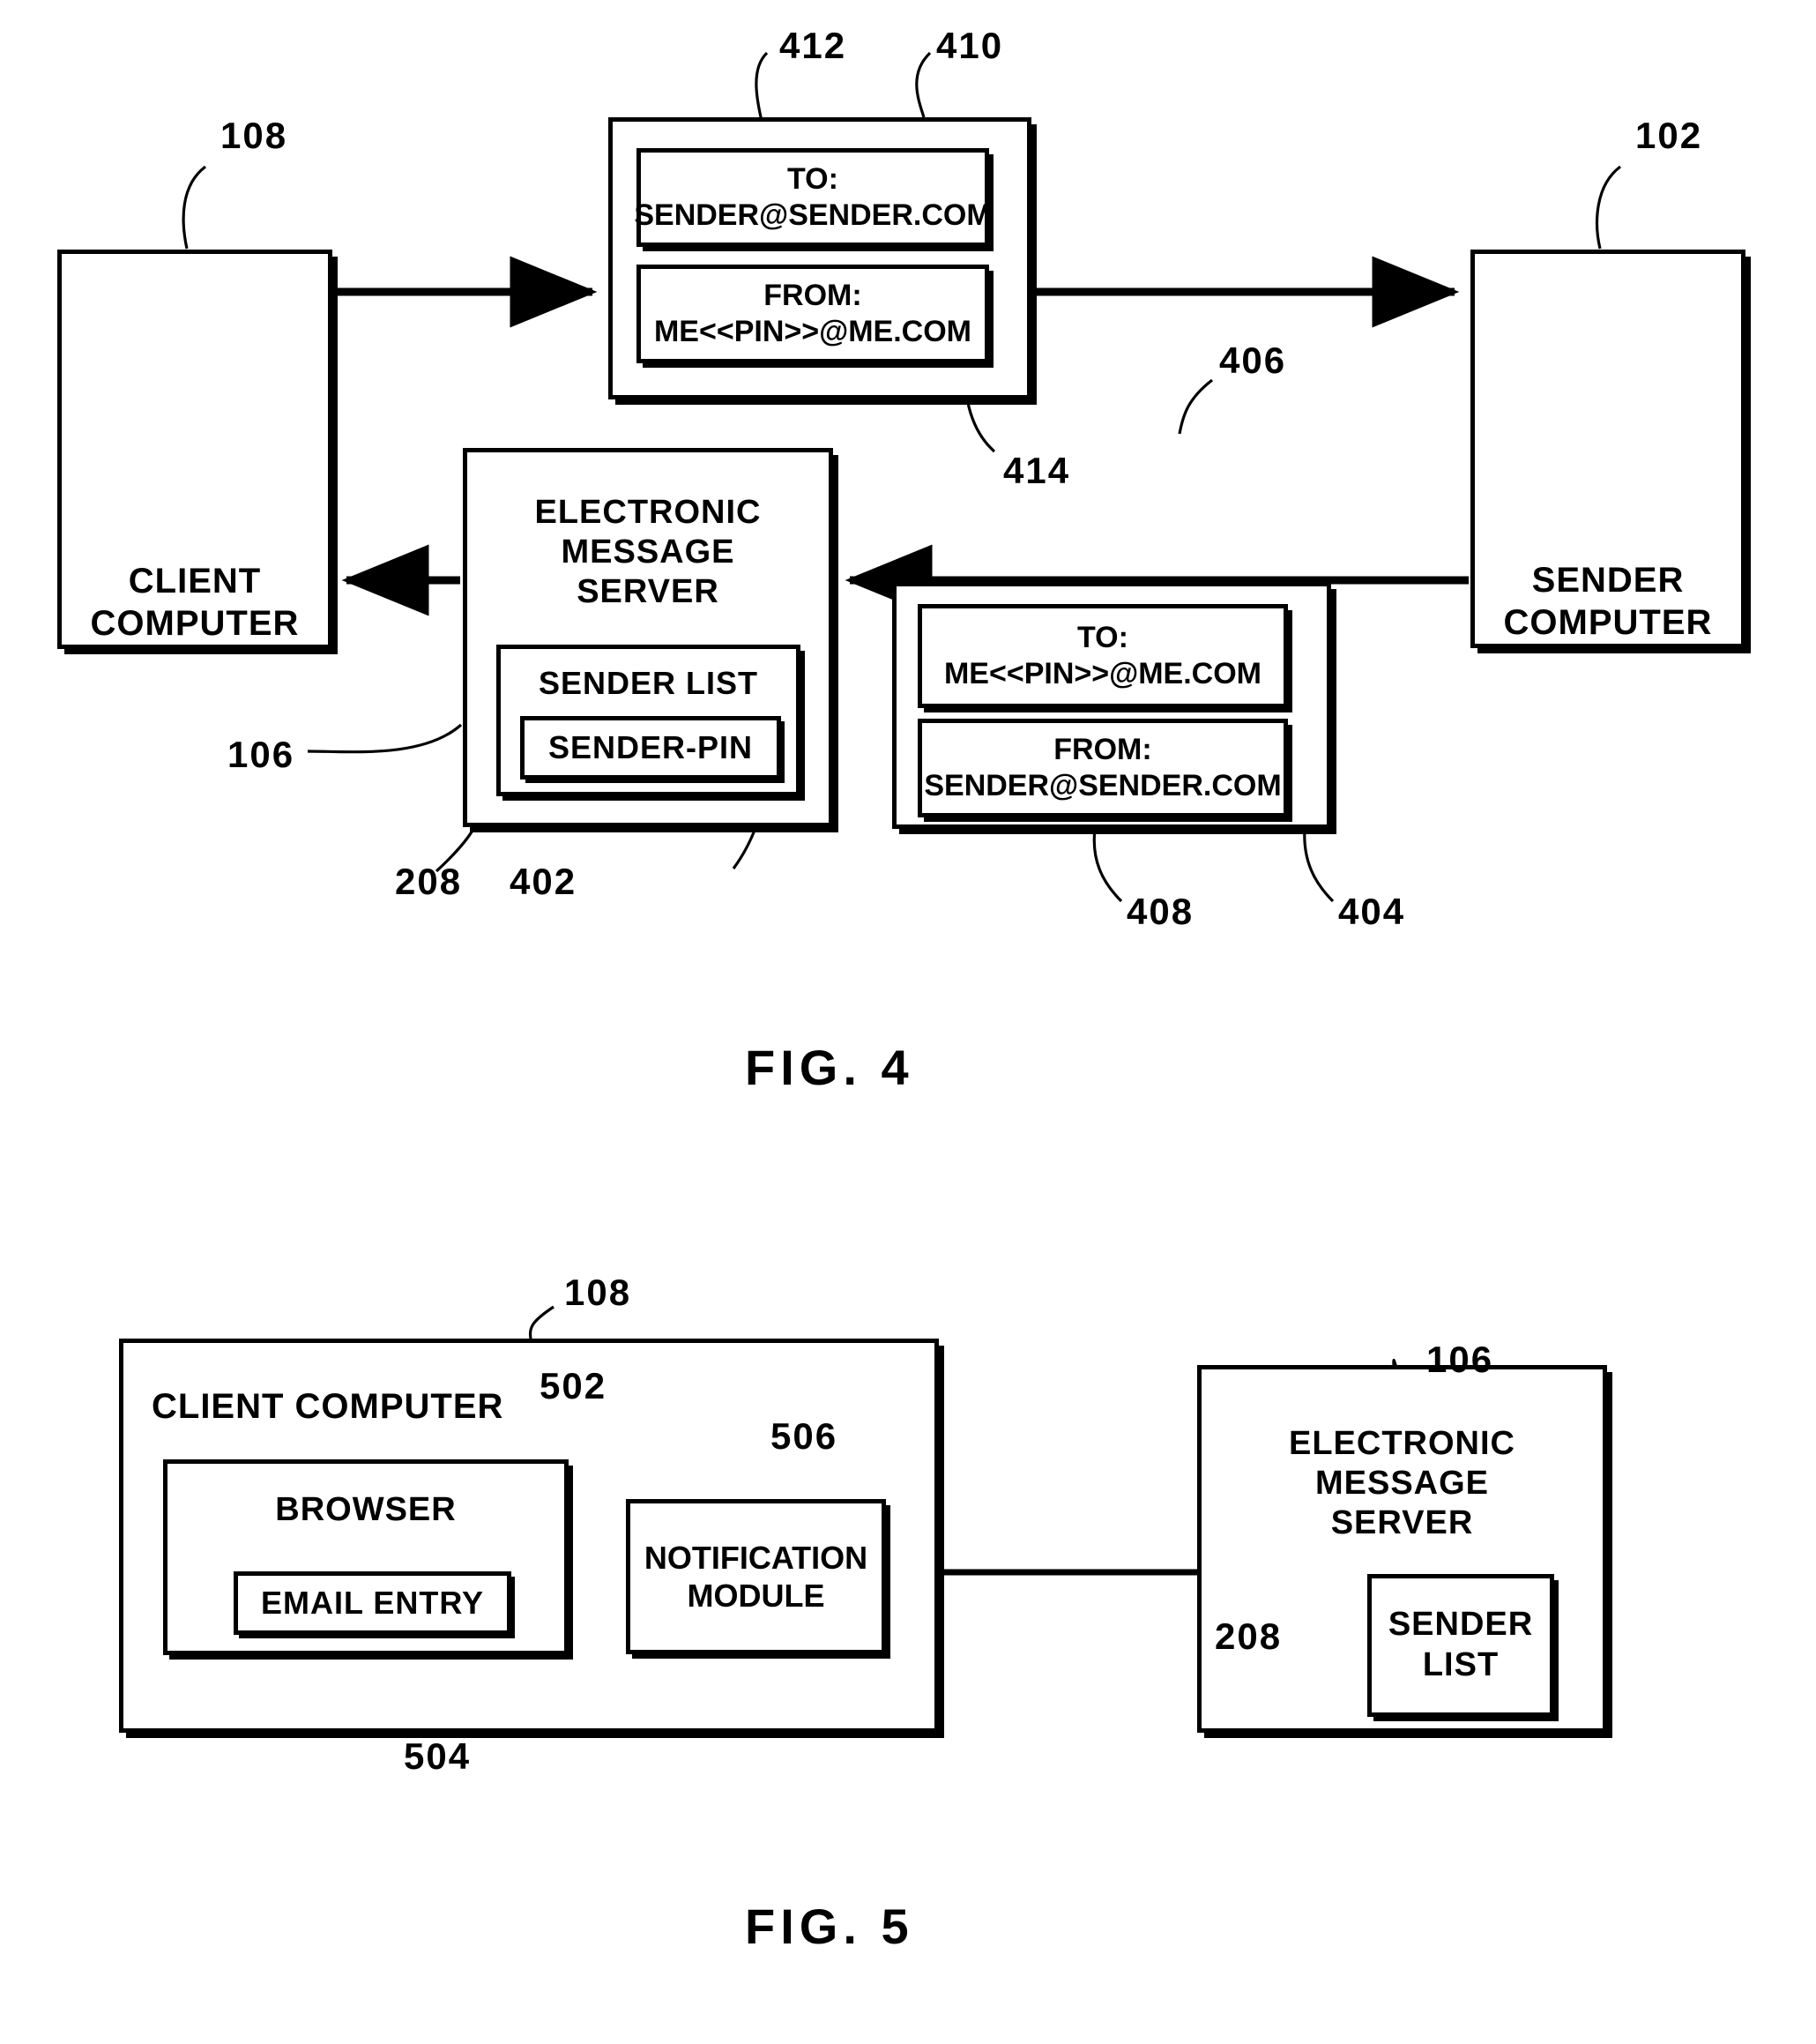 This screenshot has height=2044, width=1816. Describe the element at coordinates (1402, 1549) in the screenshot. I see `fig5-message-server-box: ELECTRONIC MESSAGE SERVER SENDER LIST` at that location.